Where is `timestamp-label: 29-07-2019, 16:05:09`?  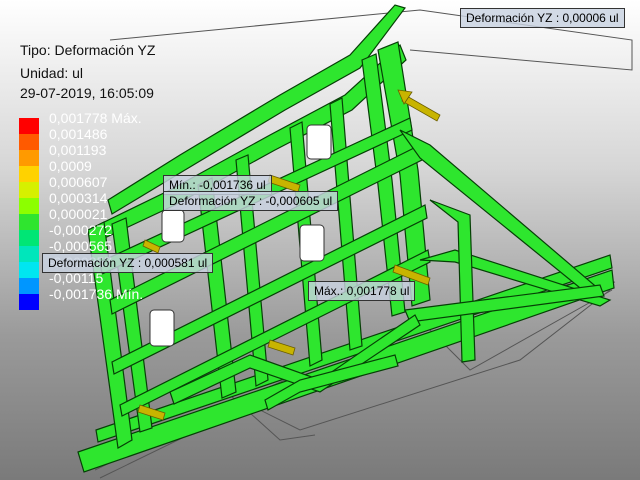
timestamp-label: 29-07-2019, 16:05:09 is located at coordinates (87, 93).